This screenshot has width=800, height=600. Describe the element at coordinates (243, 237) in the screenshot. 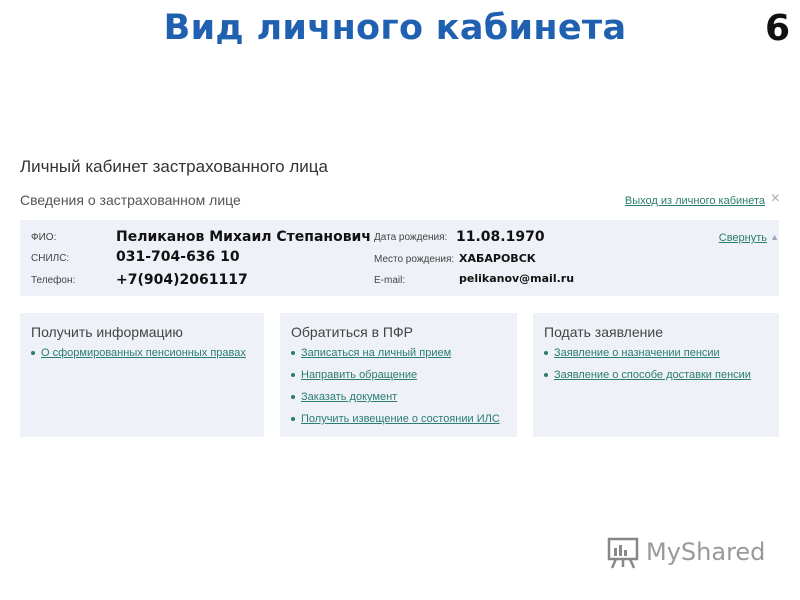

I see `fio-value: Пеликанов Михаил Степанович` at that location.